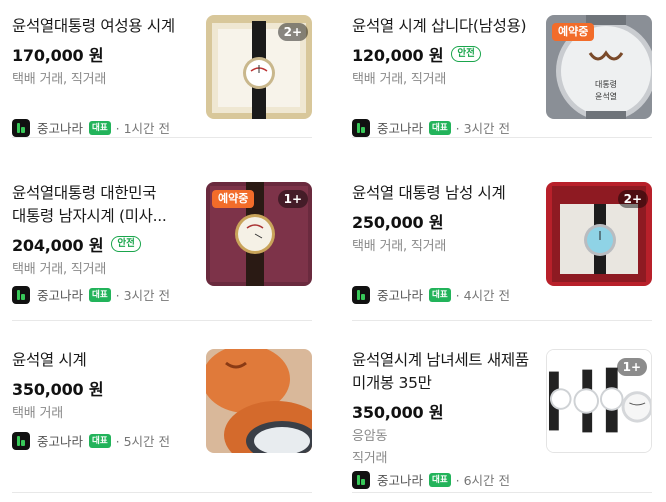  Describe the element at coordinates (483, 295) in the screenshot. I see `posted-time: · 4시간 전` at that location.